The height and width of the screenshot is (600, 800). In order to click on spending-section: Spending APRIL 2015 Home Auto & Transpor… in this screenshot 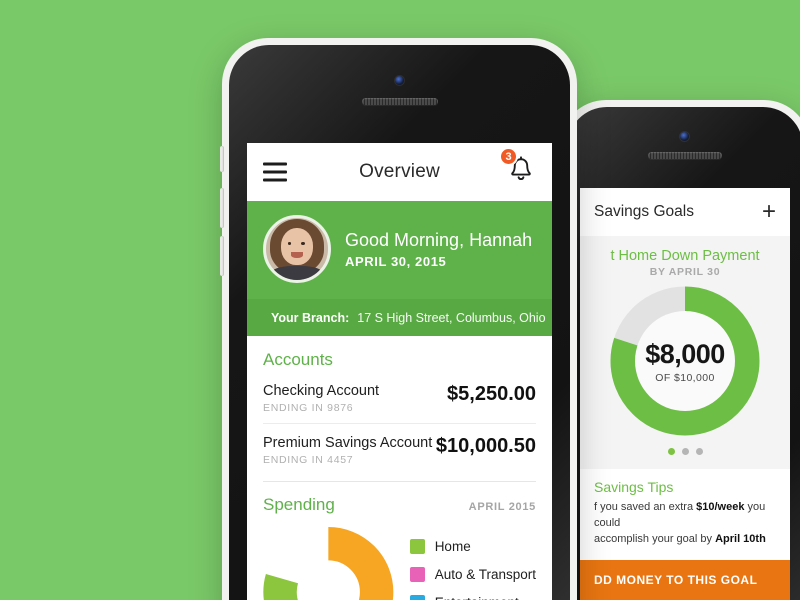, I will do `click(399, 541)`.